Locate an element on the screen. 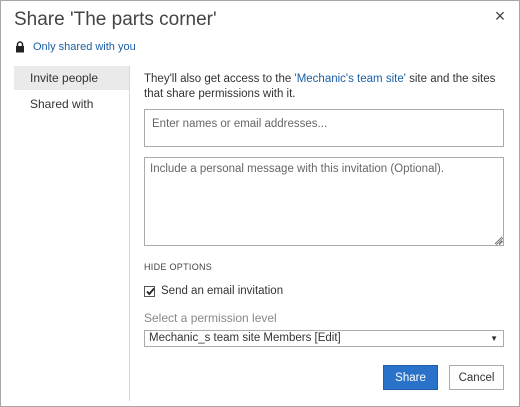 The height and width of the screenshot is (407, 520). send-email-checkbox is located at coordinates (149, 291).